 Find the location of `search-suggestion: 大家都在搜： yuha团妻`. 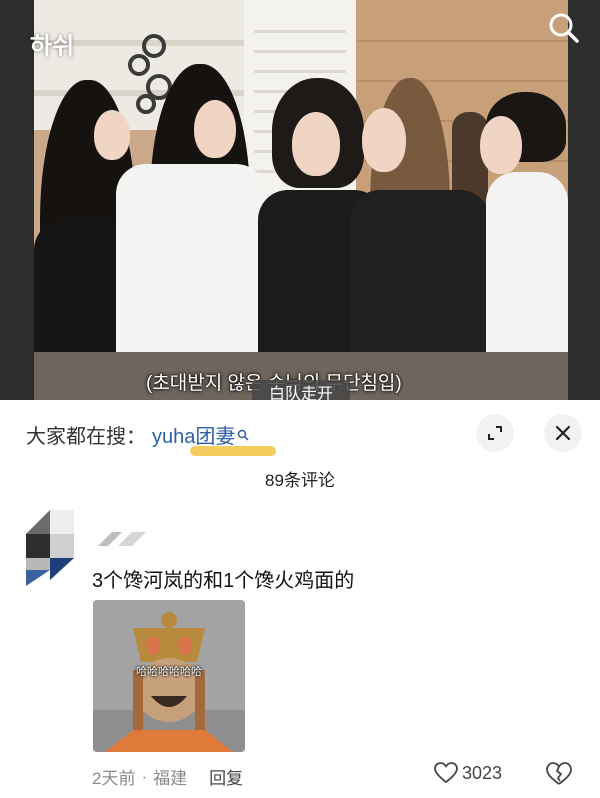

search-suggestion: 大家都在搜： yuha团妻 is located at coordinates (151, 438).